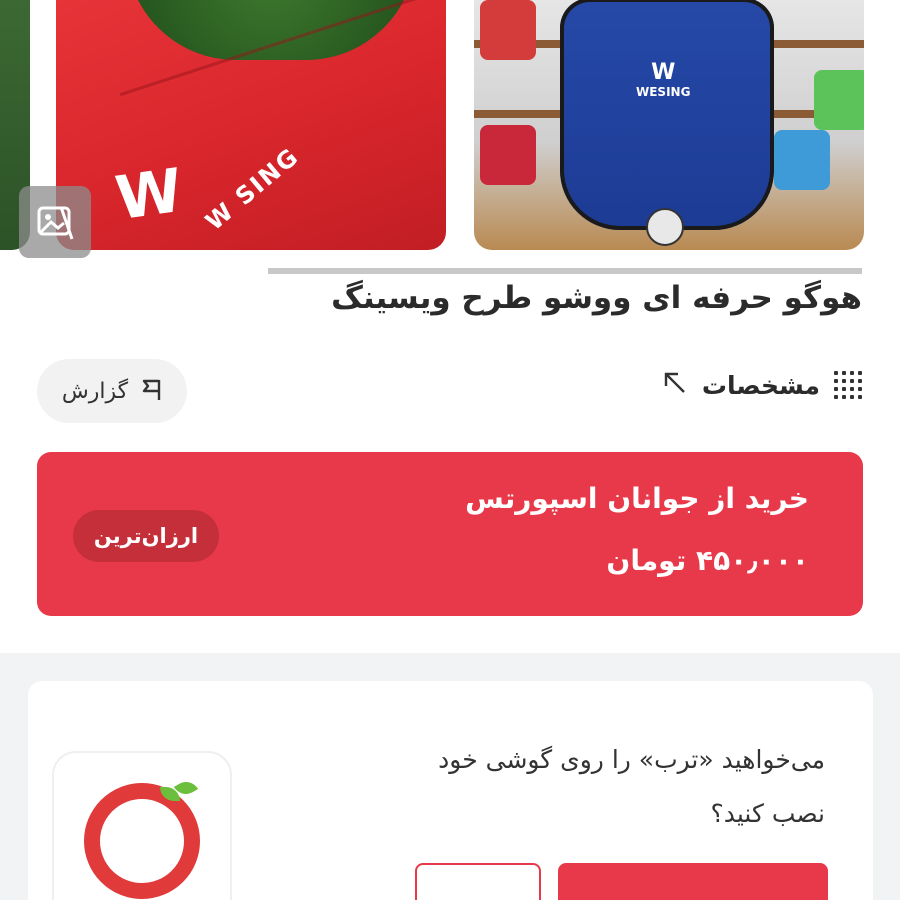  What do you see at coordinates (631, 759) in the screenshot?
I see `install-prompt-line1: می‌خواهید «ترب» را روی گوشی خود` at bounding box center [631, 759].